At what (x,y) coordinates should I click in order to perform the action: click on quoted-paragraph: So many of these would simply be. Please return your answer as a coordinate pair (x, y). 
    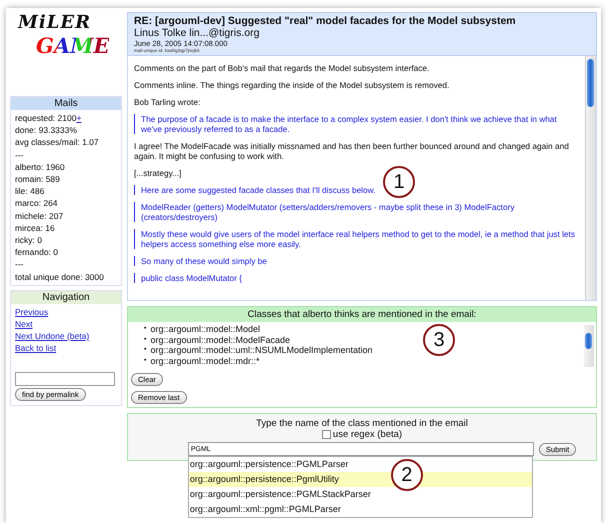
    Looking at the image, I should click on (356, 261).